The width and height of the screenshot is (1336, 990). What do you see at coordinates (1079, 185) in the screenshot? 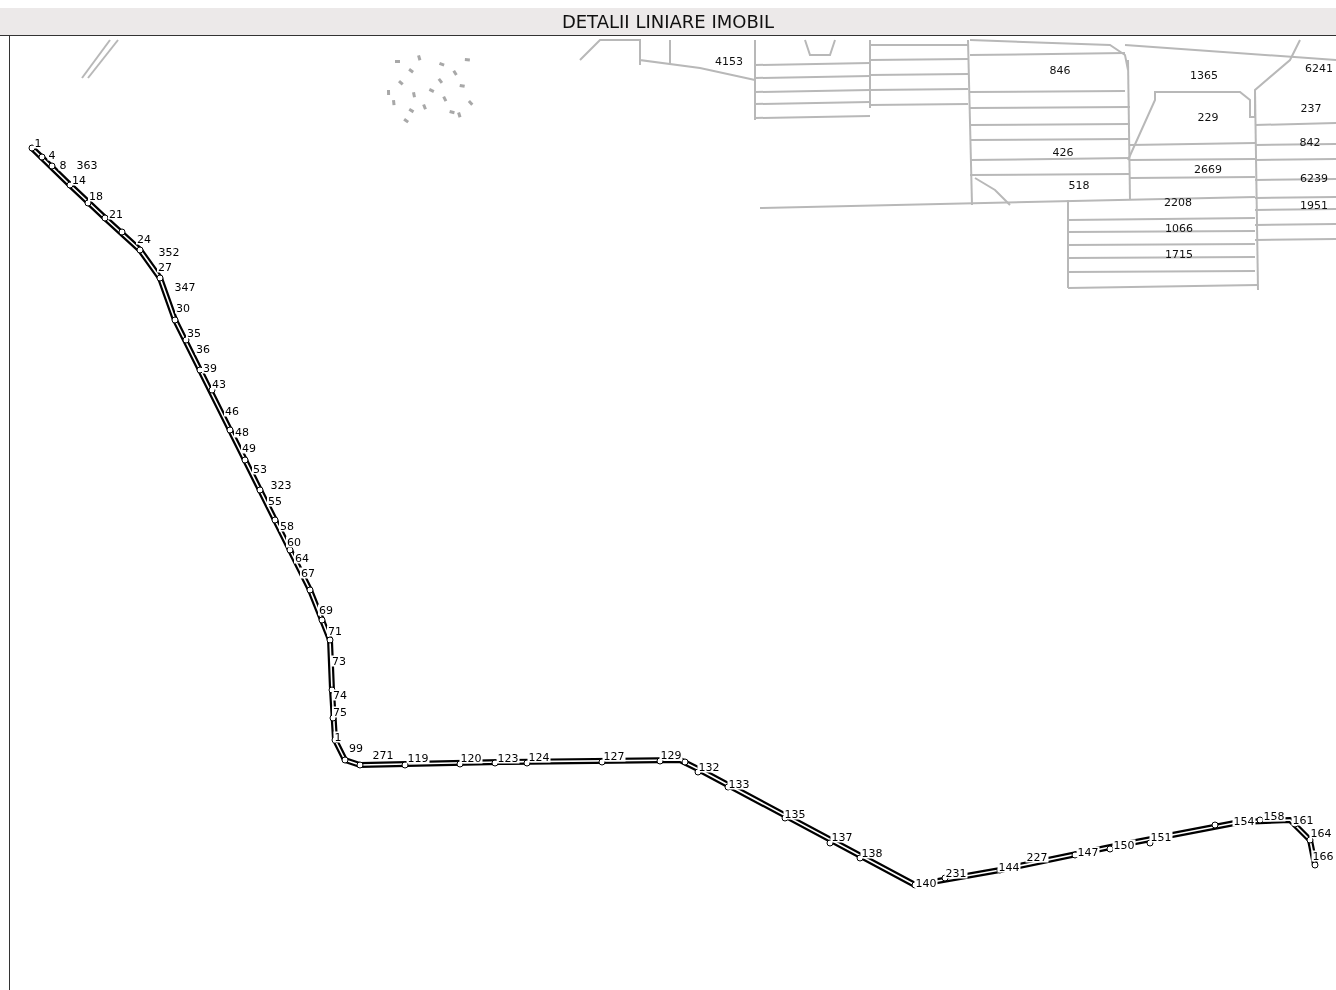
I see `parcel-number: 518` at bounding box center [1079, 185].